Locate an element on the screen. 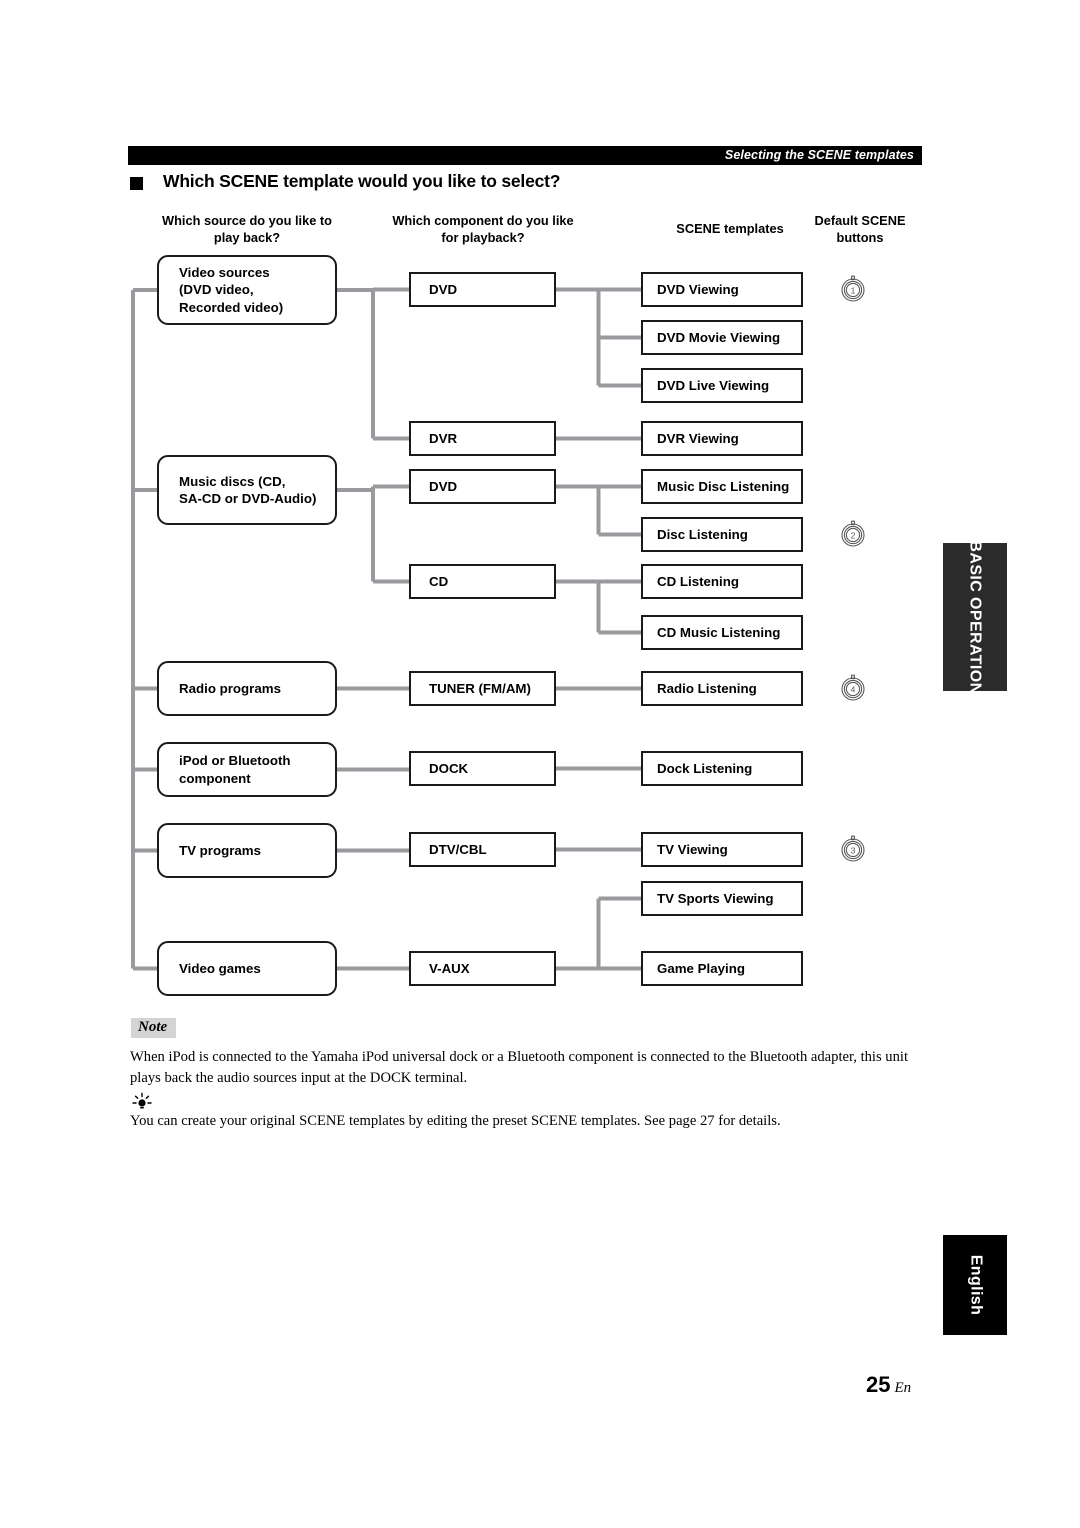 The height and width of the screenshot is (1528, 1080). scene-template-box-label: Radio Listening is located at coordinates (707, 688).